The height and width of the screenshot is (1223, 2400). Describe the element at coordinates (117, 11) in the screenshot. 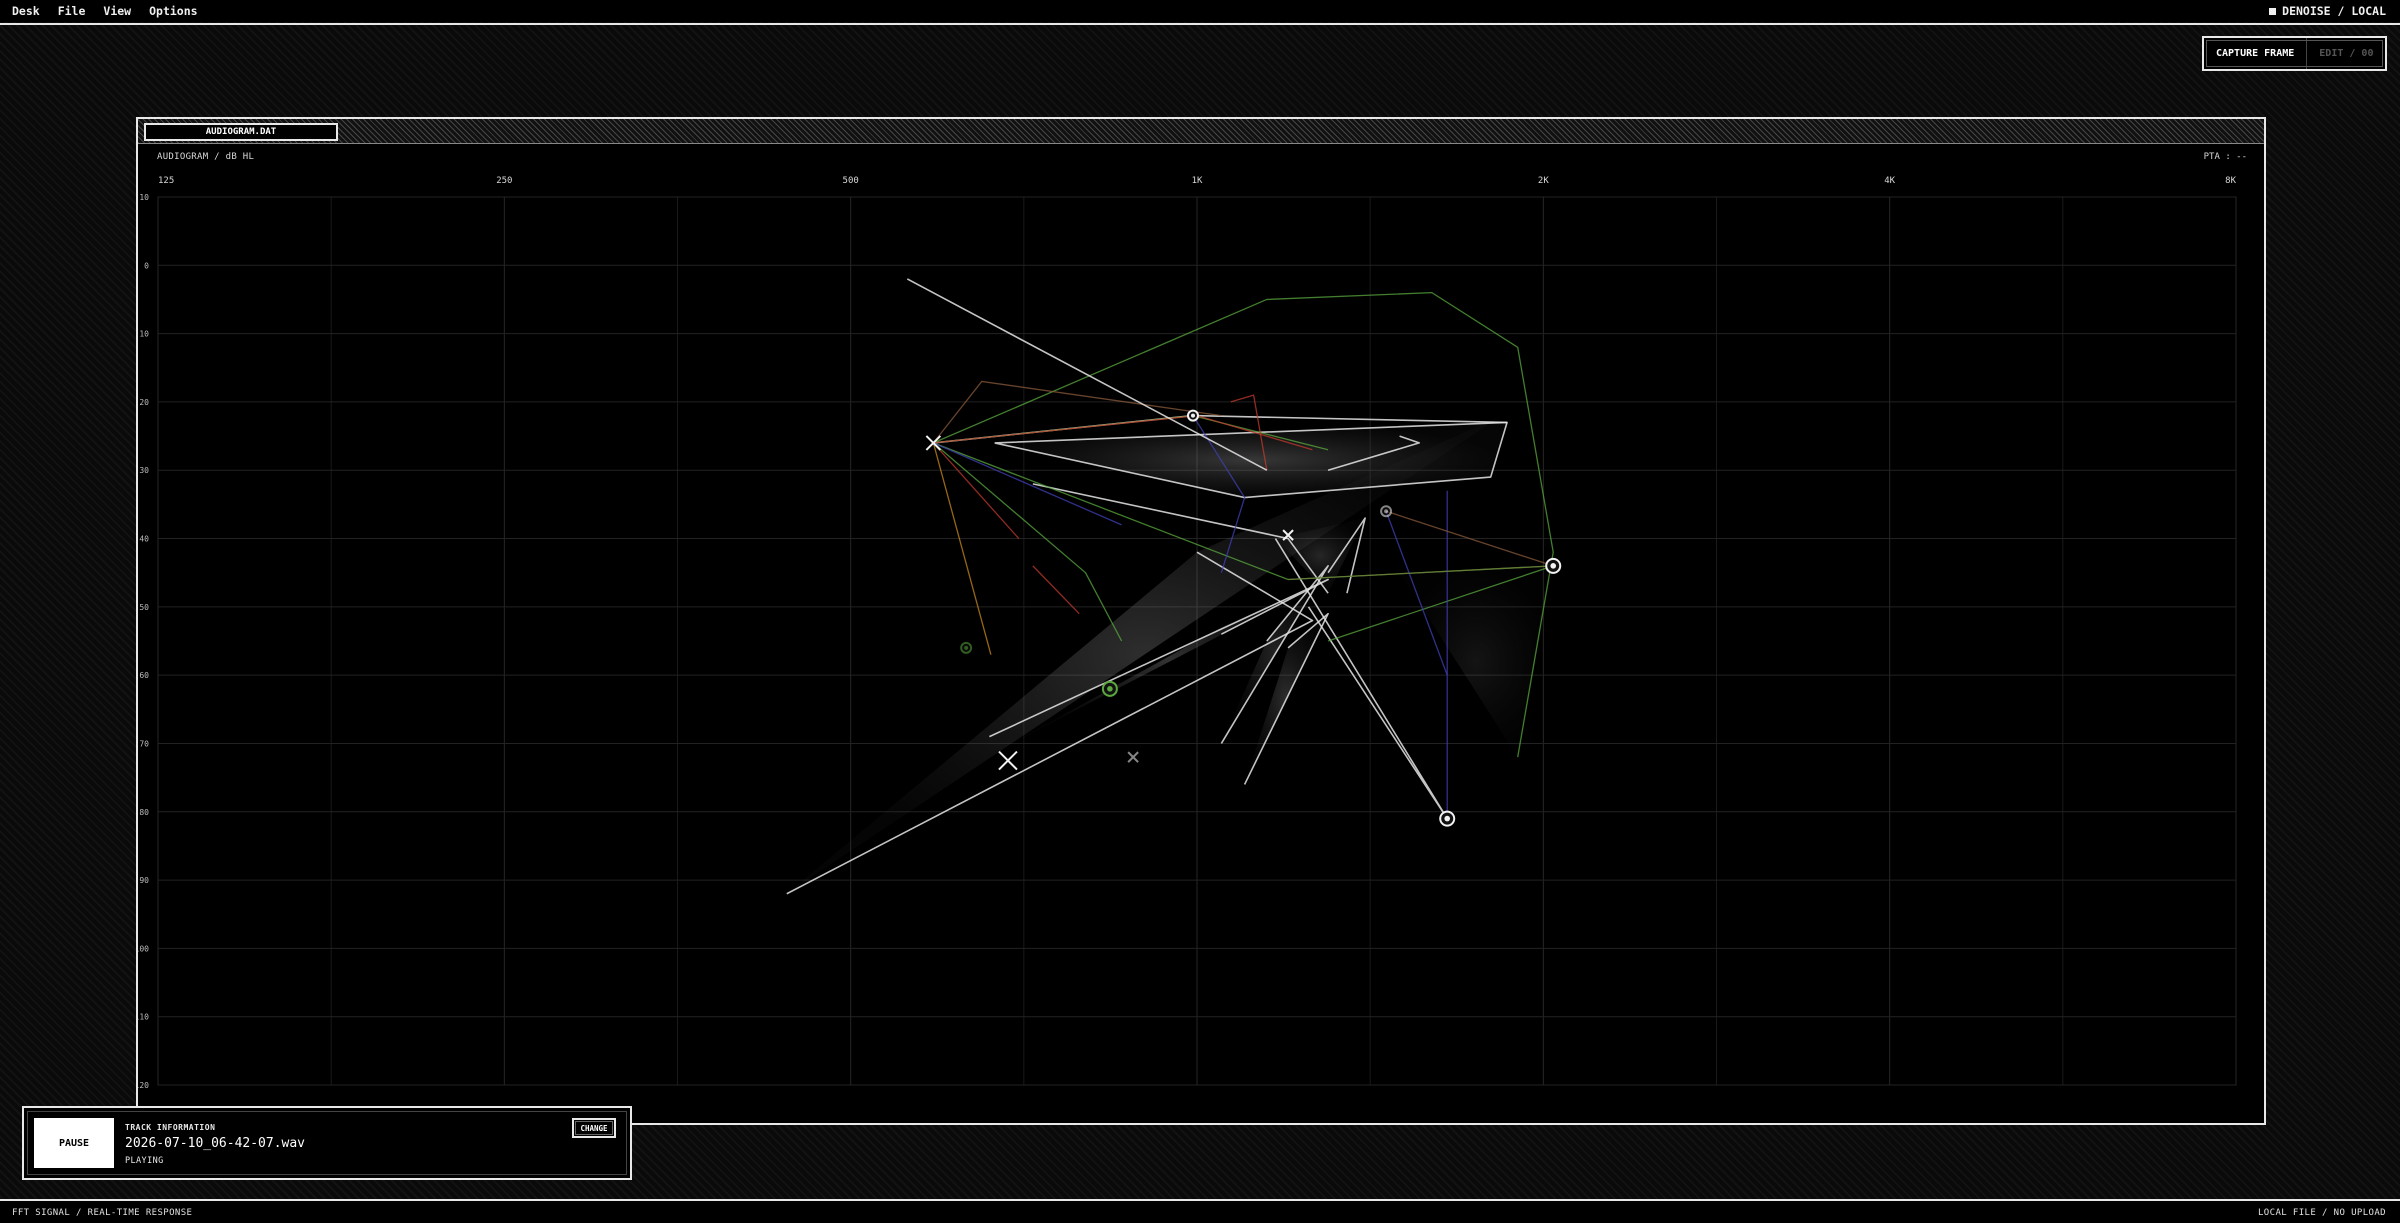

I see `menu-view: View` at that location.